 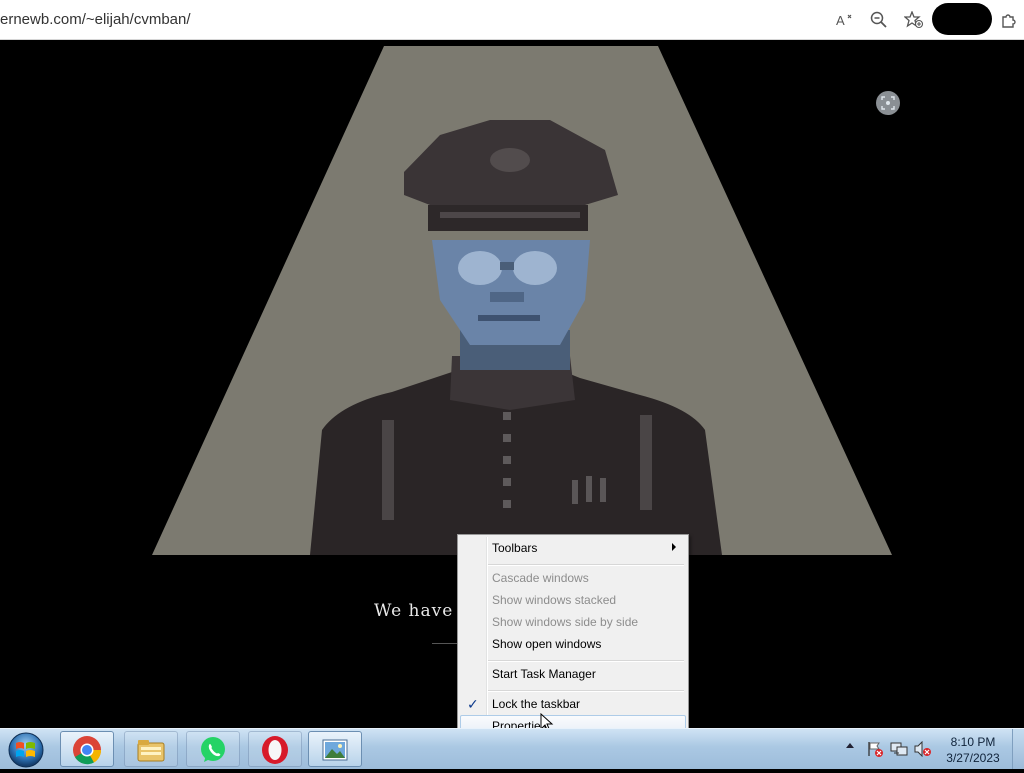 What do you see at coordinates (973, 742) in the screenshot?
I see `clock-time: 8:10 PM` at bounding box center [973, 742].